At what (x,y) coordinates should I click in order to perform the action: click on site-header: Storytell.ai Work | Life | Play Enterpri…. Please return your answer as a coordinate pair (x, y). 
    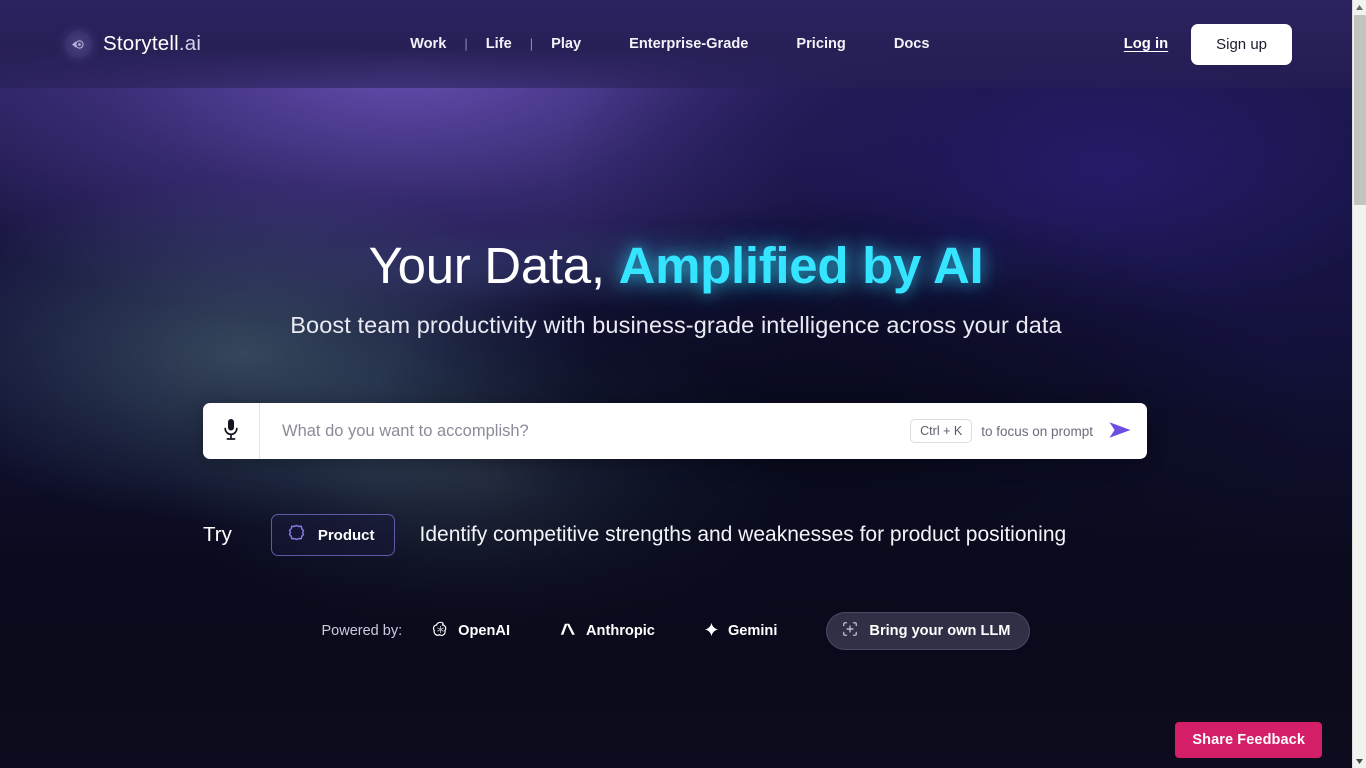
    Looking at the image, I should click on (676, 44).